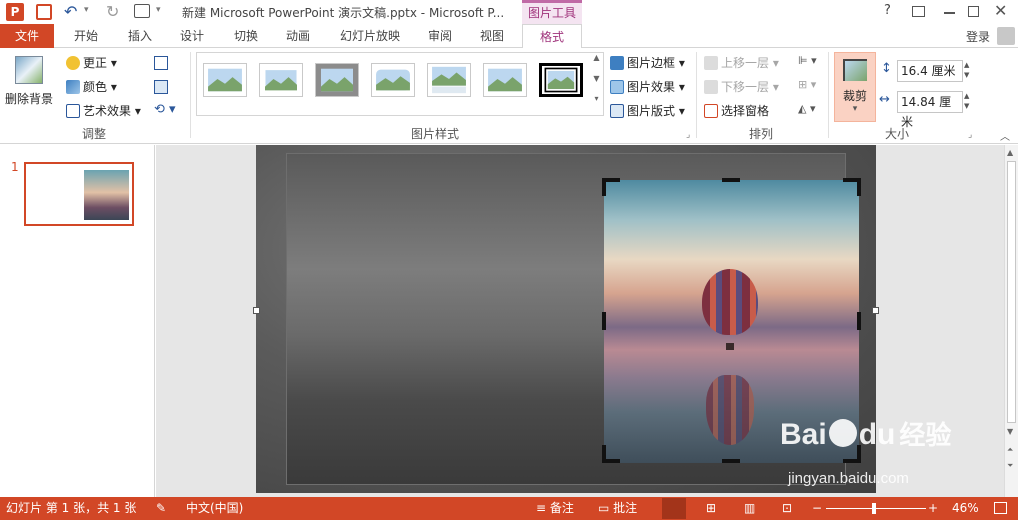 This screenshot has height=520, width=1018. Describe the element at coordinates (806, 108) in the screenshot. I see `rotate-icon: ◭ ▾` at that location.